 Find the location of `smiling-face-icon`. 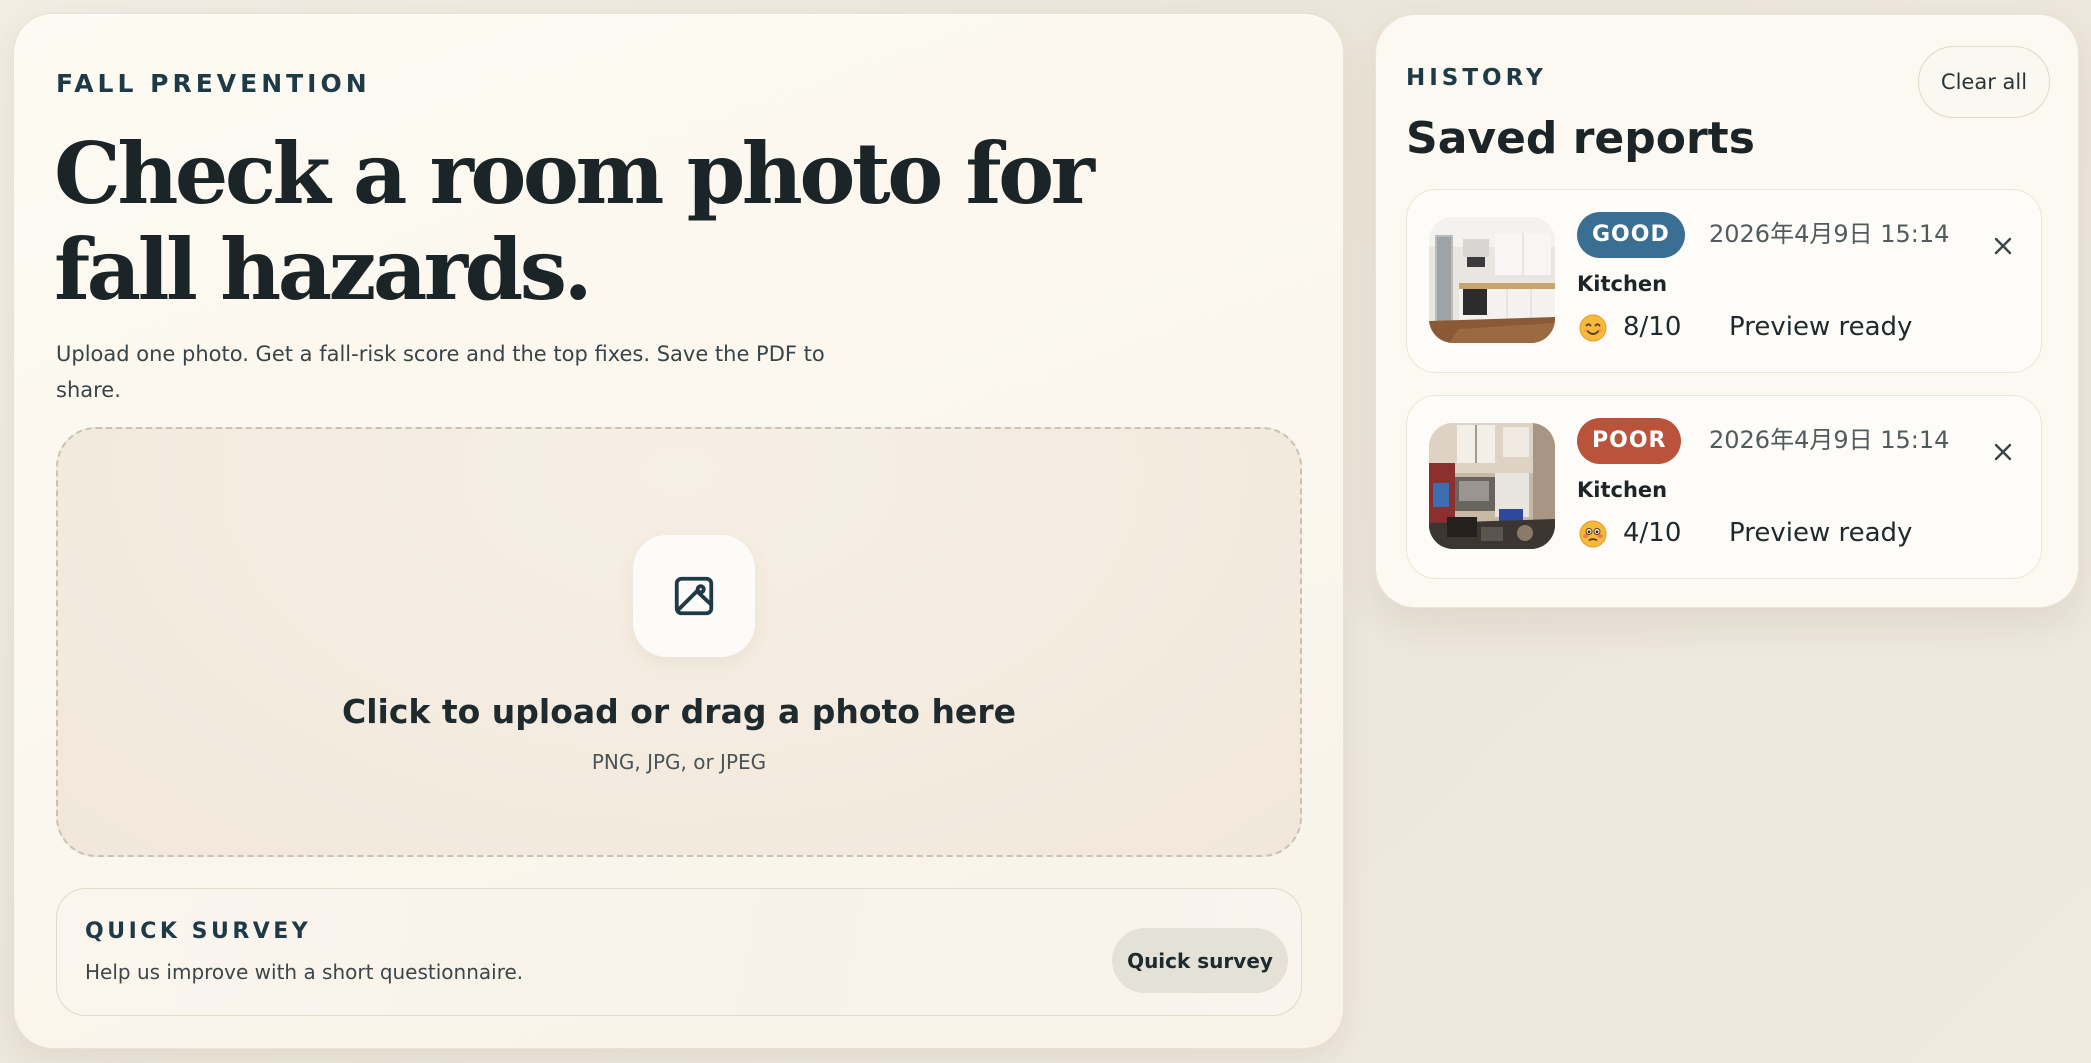

smiling-face-icon is located at coordinates (1593, 328).